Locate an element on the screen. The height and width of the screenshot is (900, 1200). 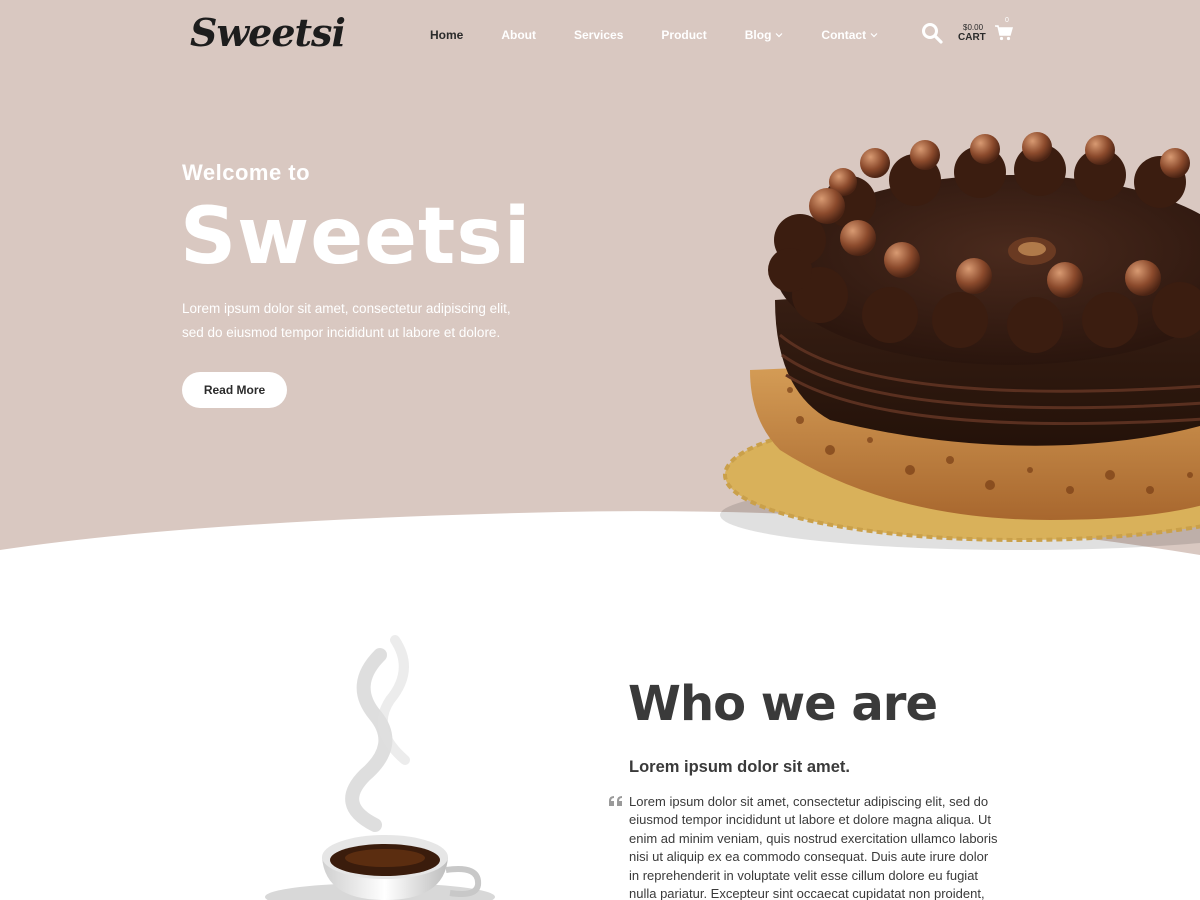
cart-icon is located at coordinates (1004, 33).